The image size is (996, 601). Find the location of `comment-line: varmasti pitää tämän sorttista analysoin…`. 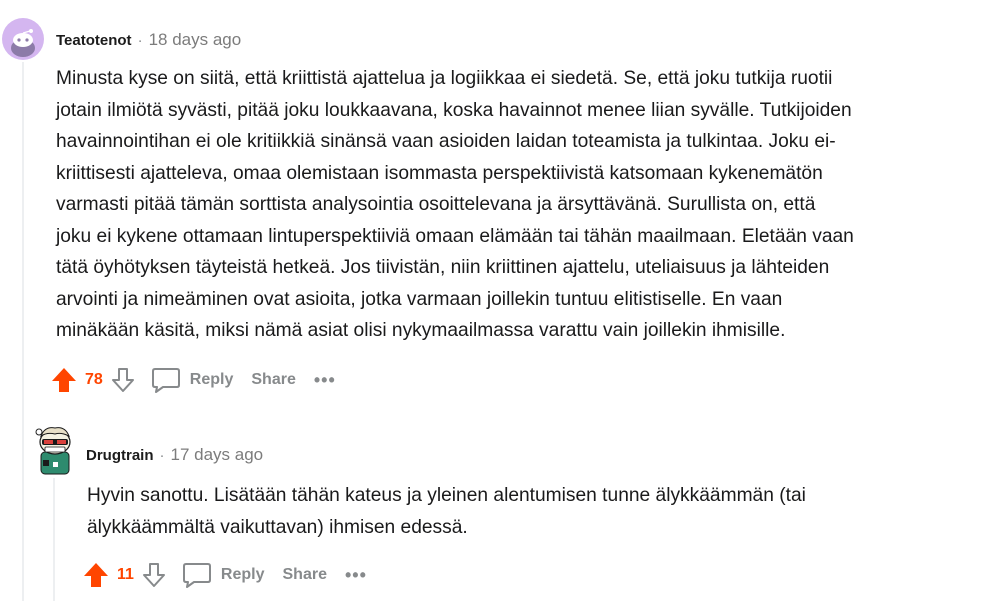

comment-line: varmasti pitää tämän sorttista analysoin… is located at coordinates (436, 204).